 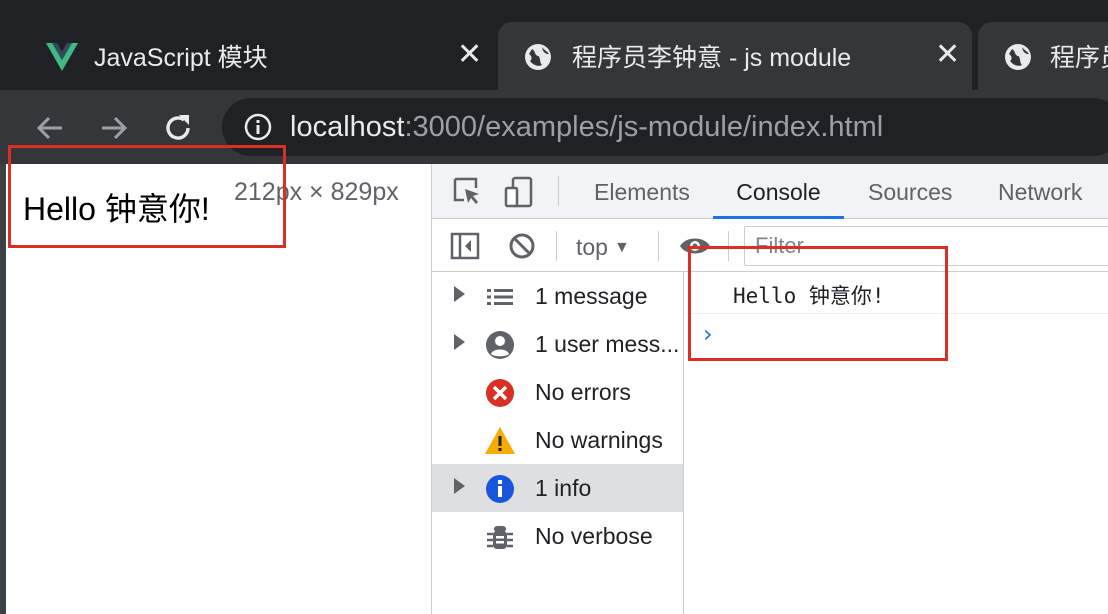 What do you see at coordinates (467, 193) in the screenshot?
I see `inspect-element-icon` at bounding box center [467, 193].